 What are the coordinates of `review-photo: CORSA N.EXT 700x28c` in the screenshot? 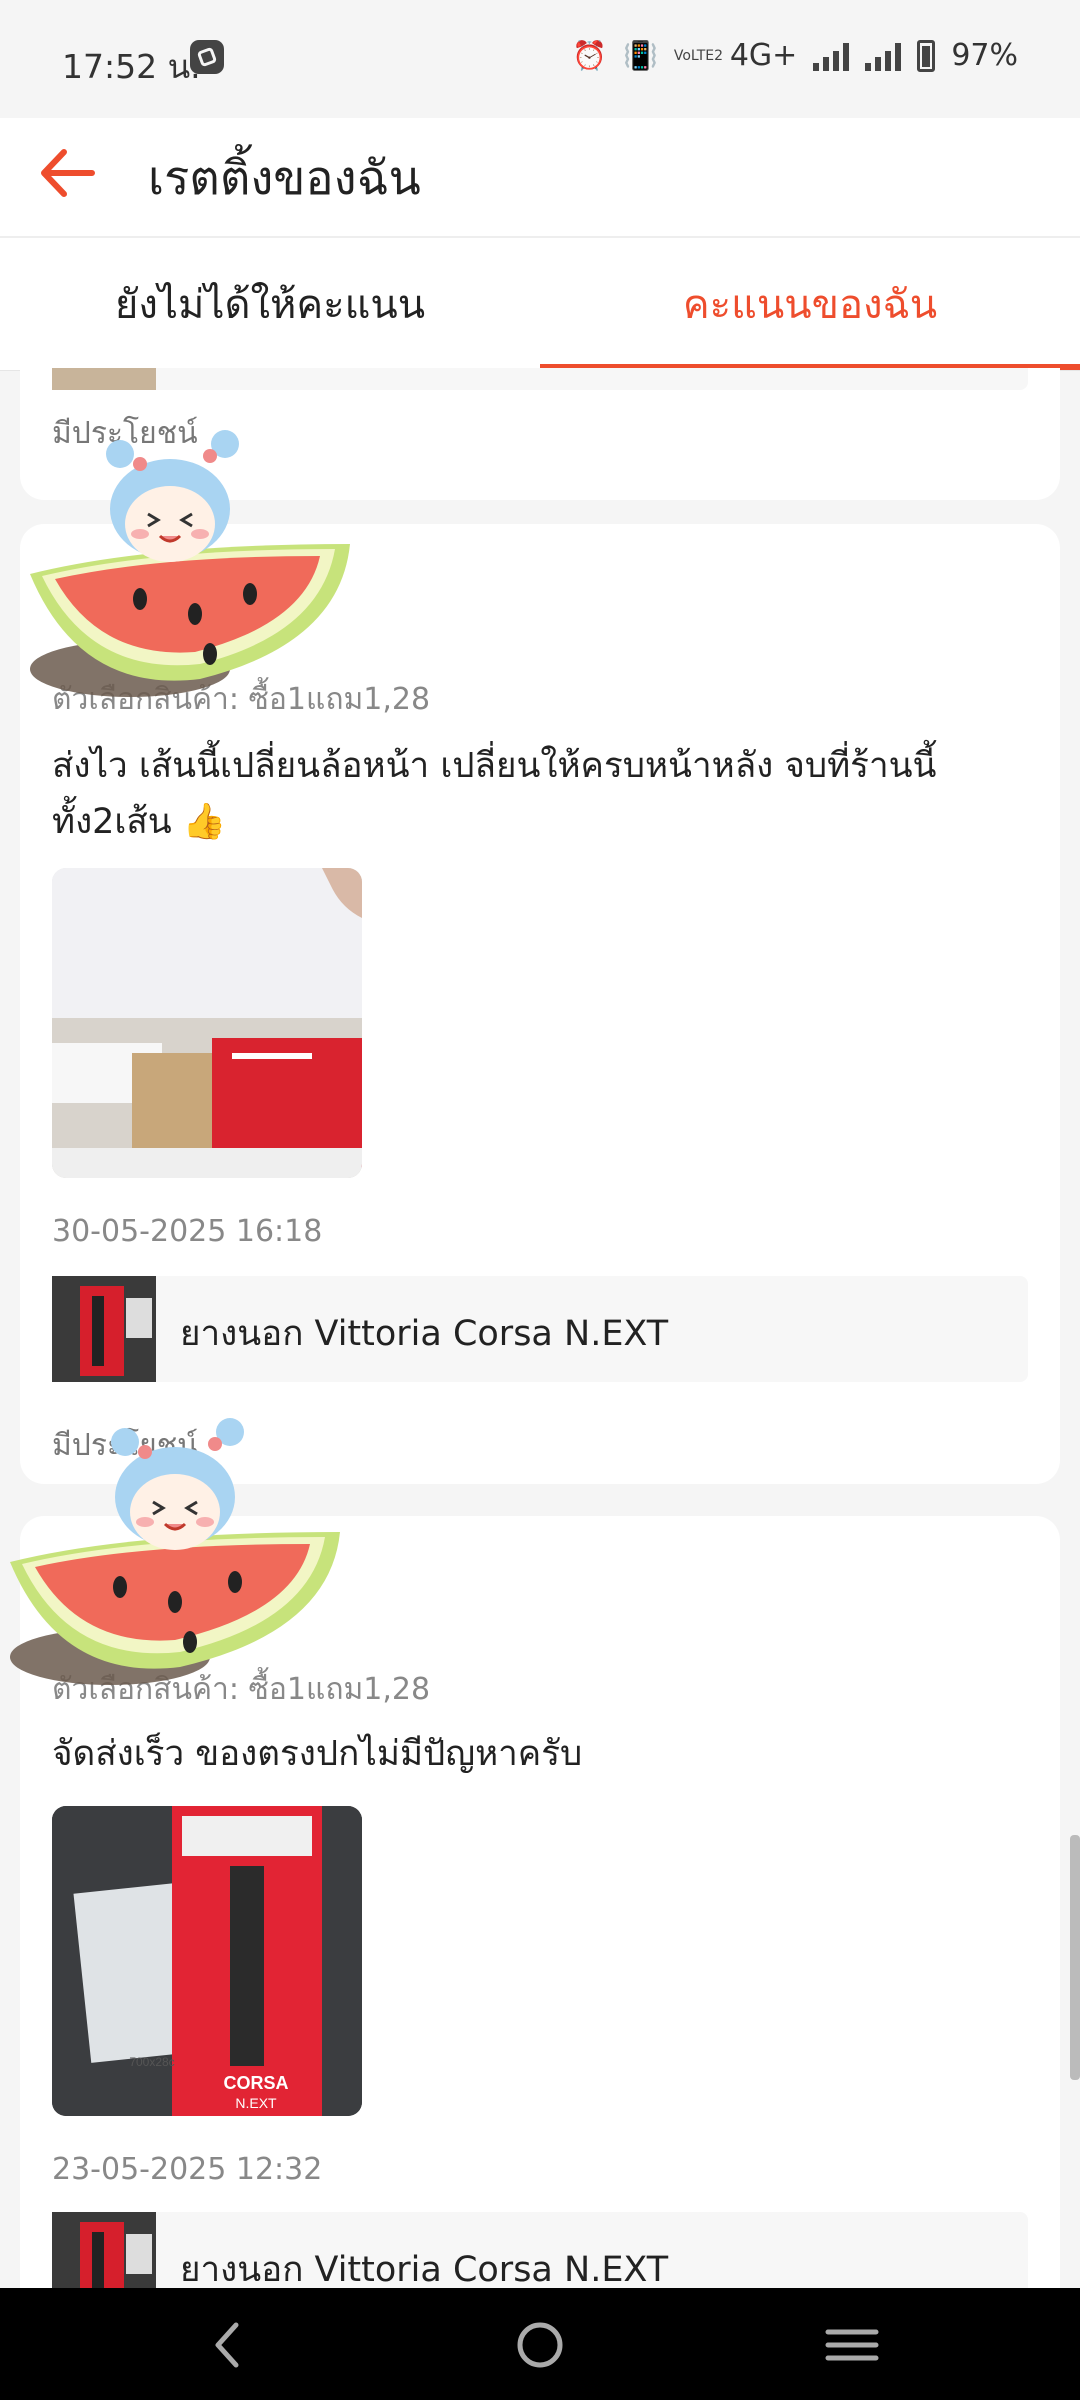 It's located at (207, 1961).